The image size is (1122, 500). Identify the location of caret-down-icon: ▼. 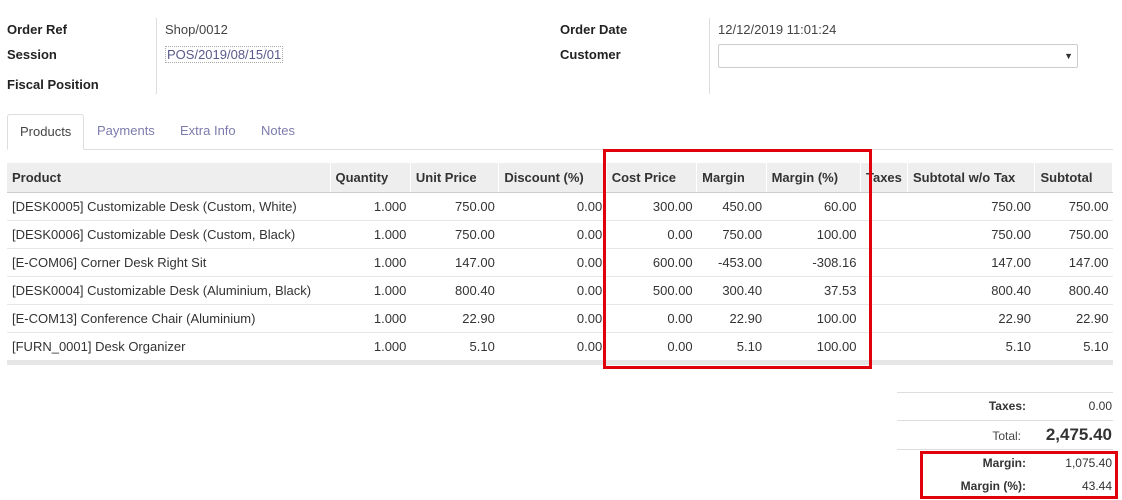
(1068, 56).